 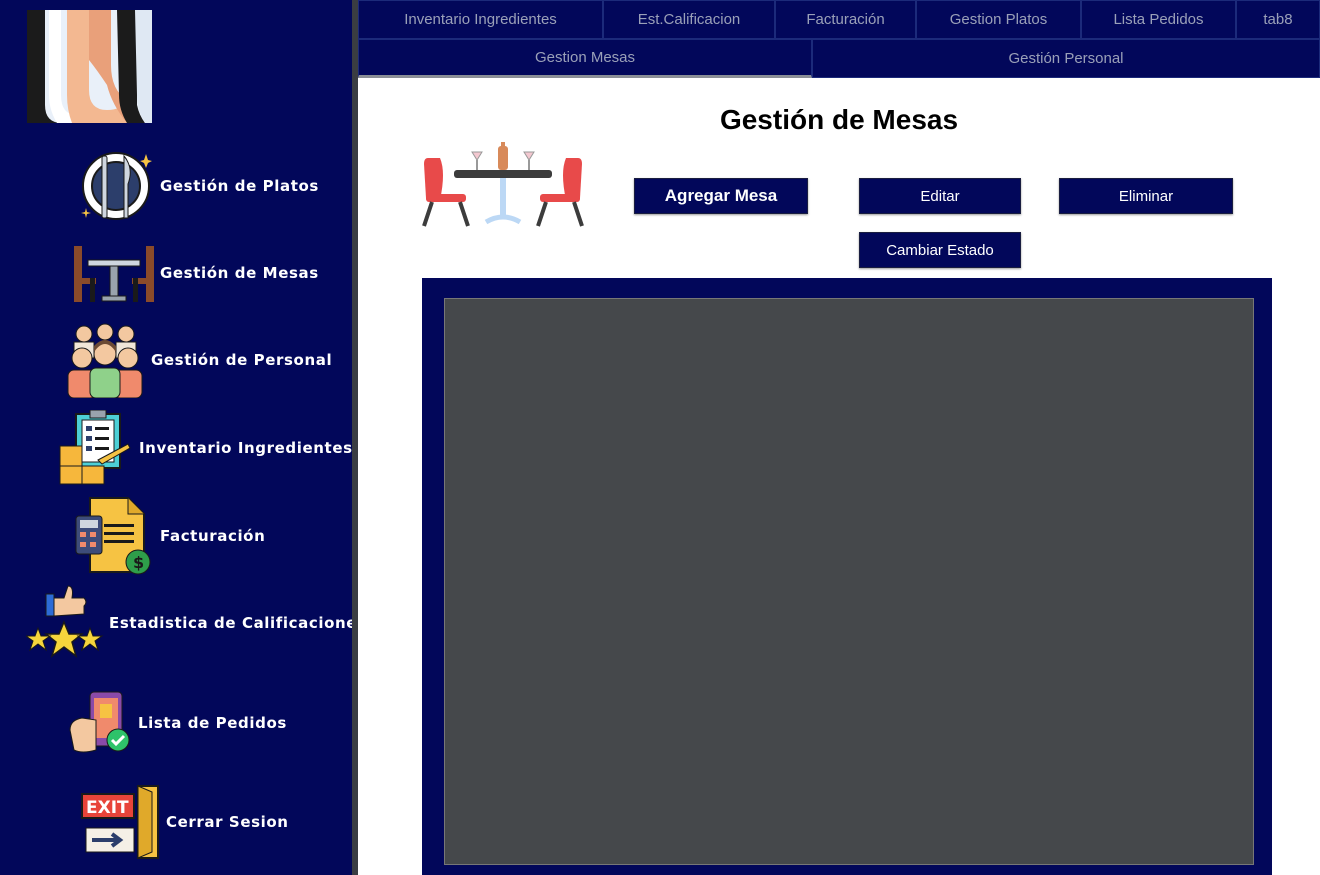 I want to click on tab-gestion-personal: Gestión Personal, so click(x=1066, y=58).